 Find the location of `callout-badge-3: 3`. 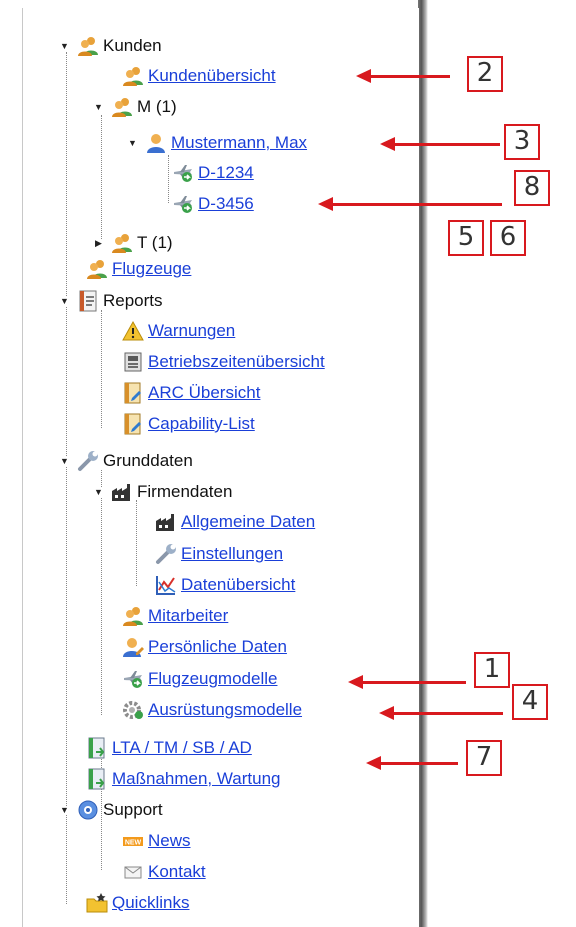

callout-badge-3: 3 is located at coordinates (522, 142).